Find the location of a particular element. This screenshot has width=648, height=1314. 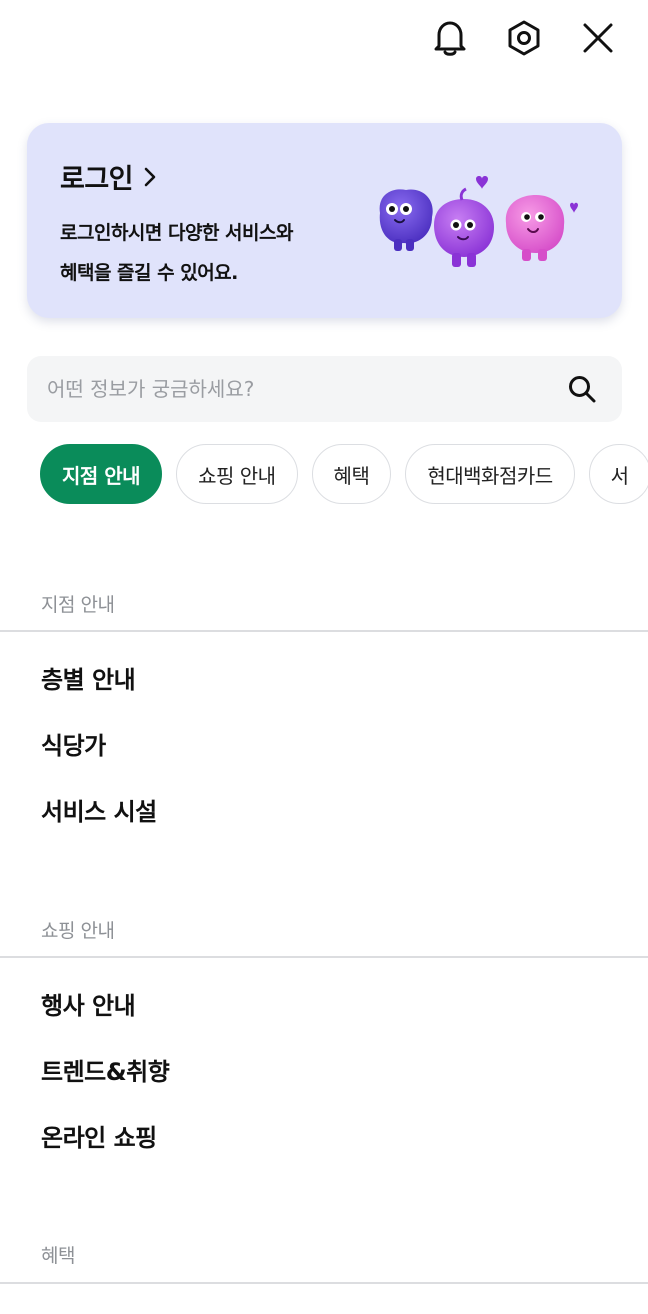

login-card: 로그인 로그인하시면 다양한 서비스와 혜택을 즐길 수 있어요. is located at coordinates (324, 220).